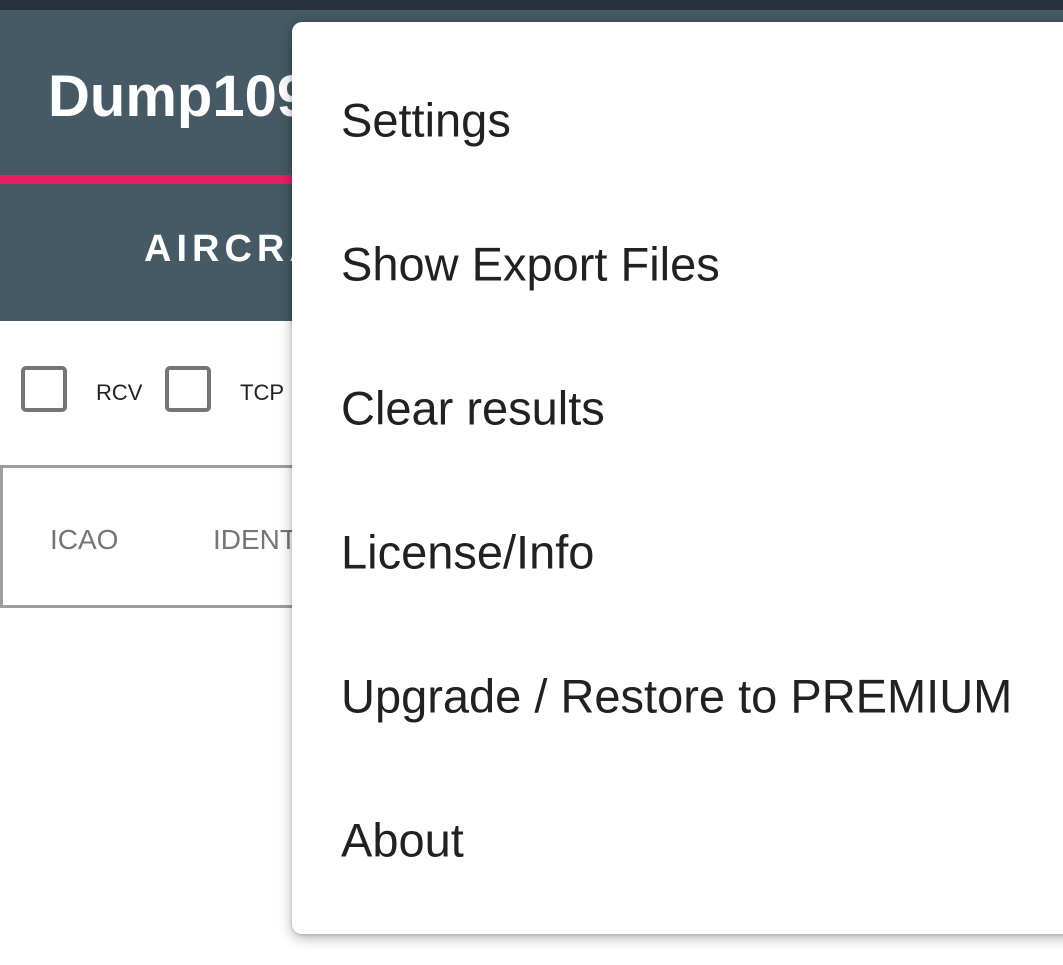 This screenshot has width=1063, height=965. What do you see at coordinates (677, 120) in the screenshot?
I see `menu-item-settings: Settings` at bounding box center [677, 120].